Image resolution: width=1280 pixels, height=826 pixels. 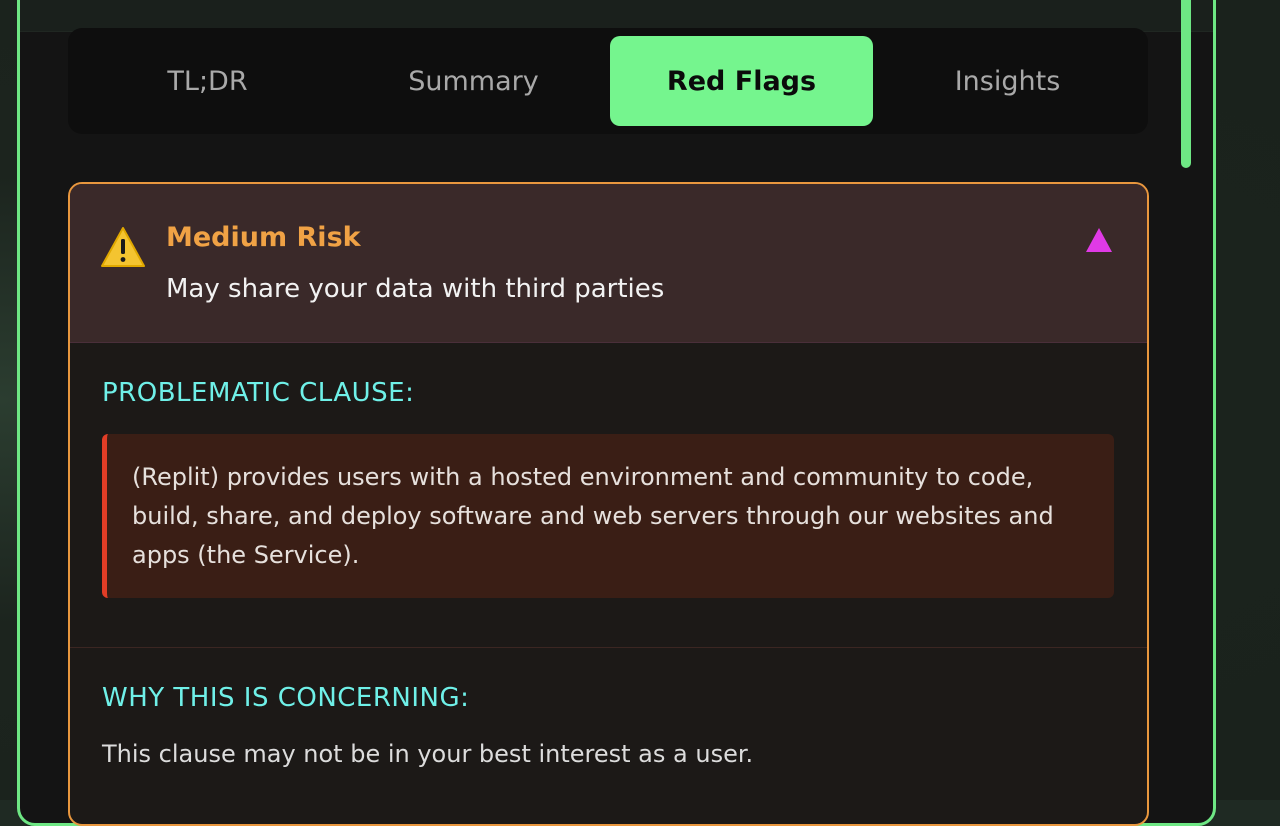 I want to click on tab-insights: Insights, so click(x=1007, y=81).